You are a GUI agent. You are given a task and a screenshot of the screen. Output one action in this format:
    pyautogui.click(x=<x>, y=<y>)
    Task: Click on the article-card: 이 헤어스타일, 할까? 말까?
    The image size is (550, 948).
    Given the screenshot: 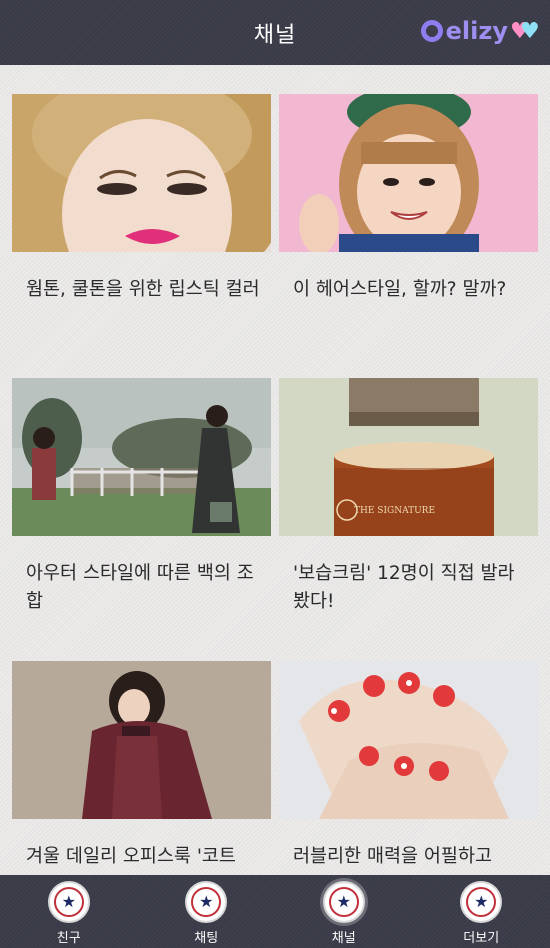 What is the action you would take?
    pyautogui.click(x=408, y=229)
    